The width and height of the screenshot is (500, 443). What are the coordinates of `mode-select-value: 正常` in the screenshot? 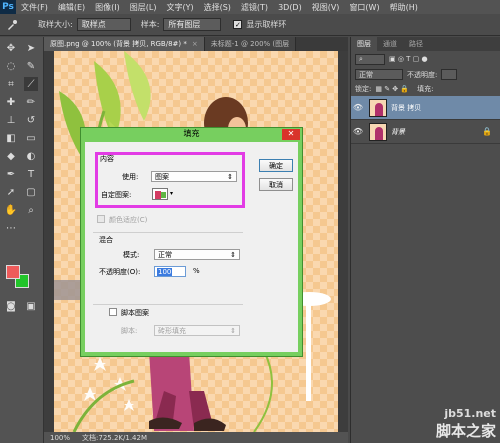 It's located at (165, 254).